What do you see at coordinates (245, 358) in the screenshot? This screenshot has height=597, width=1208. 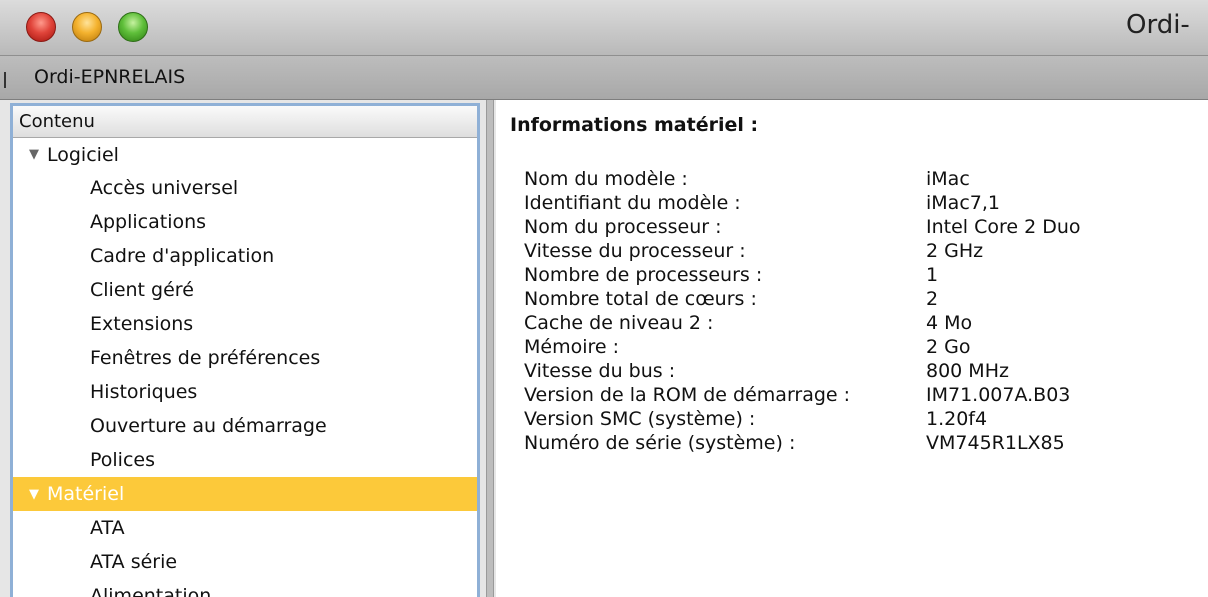 I see `sidebar-item-preference-panes: Fenêtres de préférences` at bounding box center [245, 358].